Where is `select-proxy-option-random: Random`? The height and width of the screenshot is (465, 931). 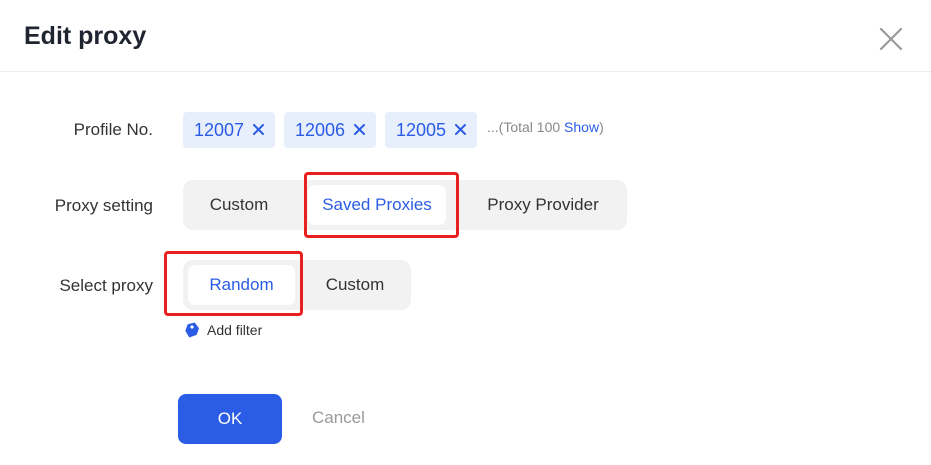 select-proxy-option-random: Random is located at coordinates (241, 285).